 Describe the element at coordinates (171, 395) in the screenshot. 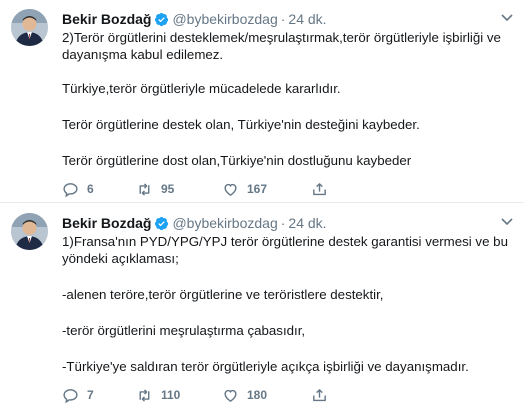

I see `retweet-count: 110` at that location.